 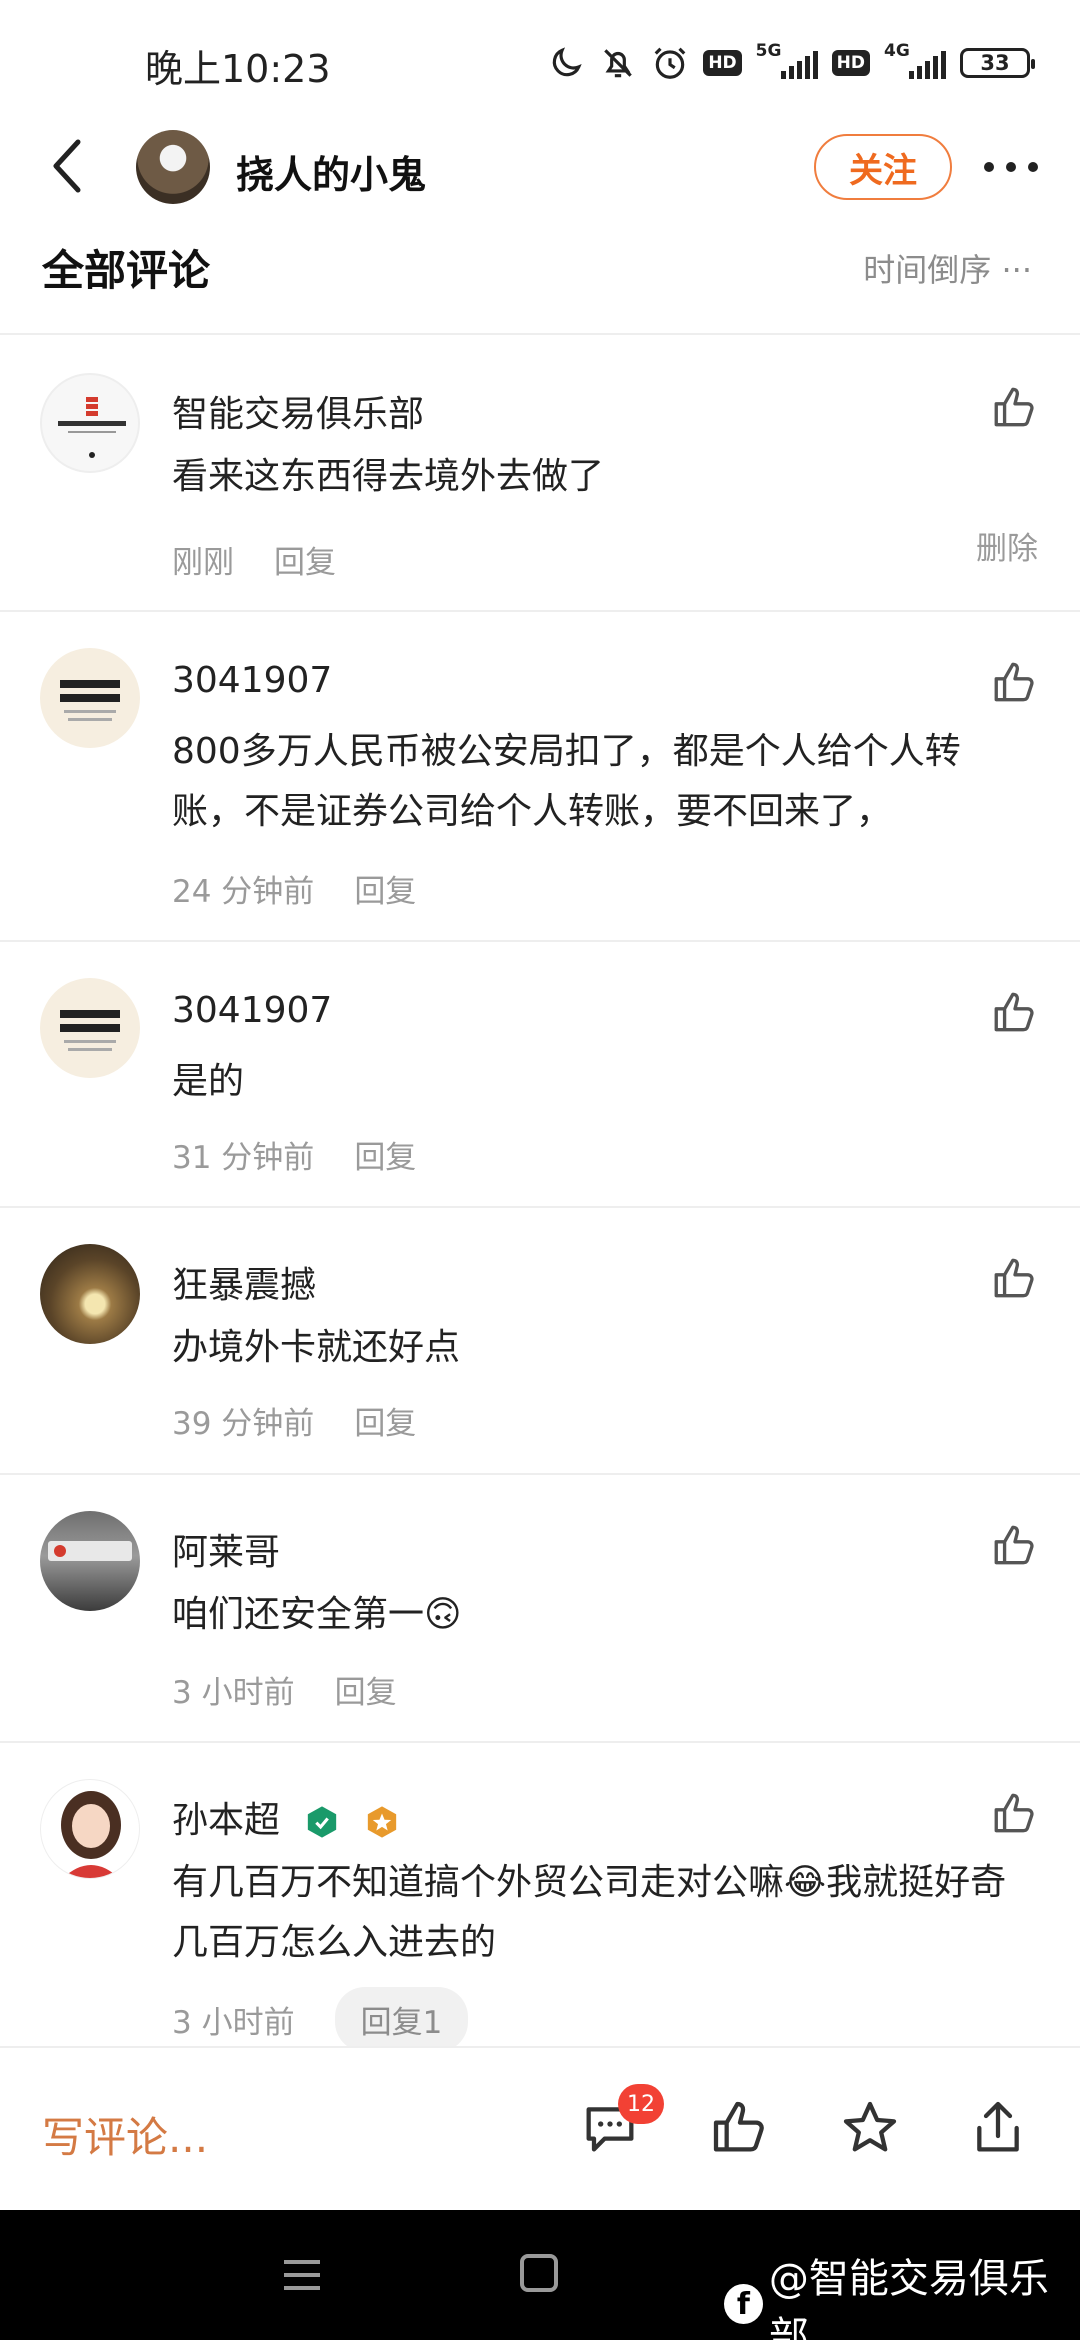 What do you see at coordinates (897, 51) in the screenshot?
I see `signal-4g-label: 4G` at bounding box center [897, 51].